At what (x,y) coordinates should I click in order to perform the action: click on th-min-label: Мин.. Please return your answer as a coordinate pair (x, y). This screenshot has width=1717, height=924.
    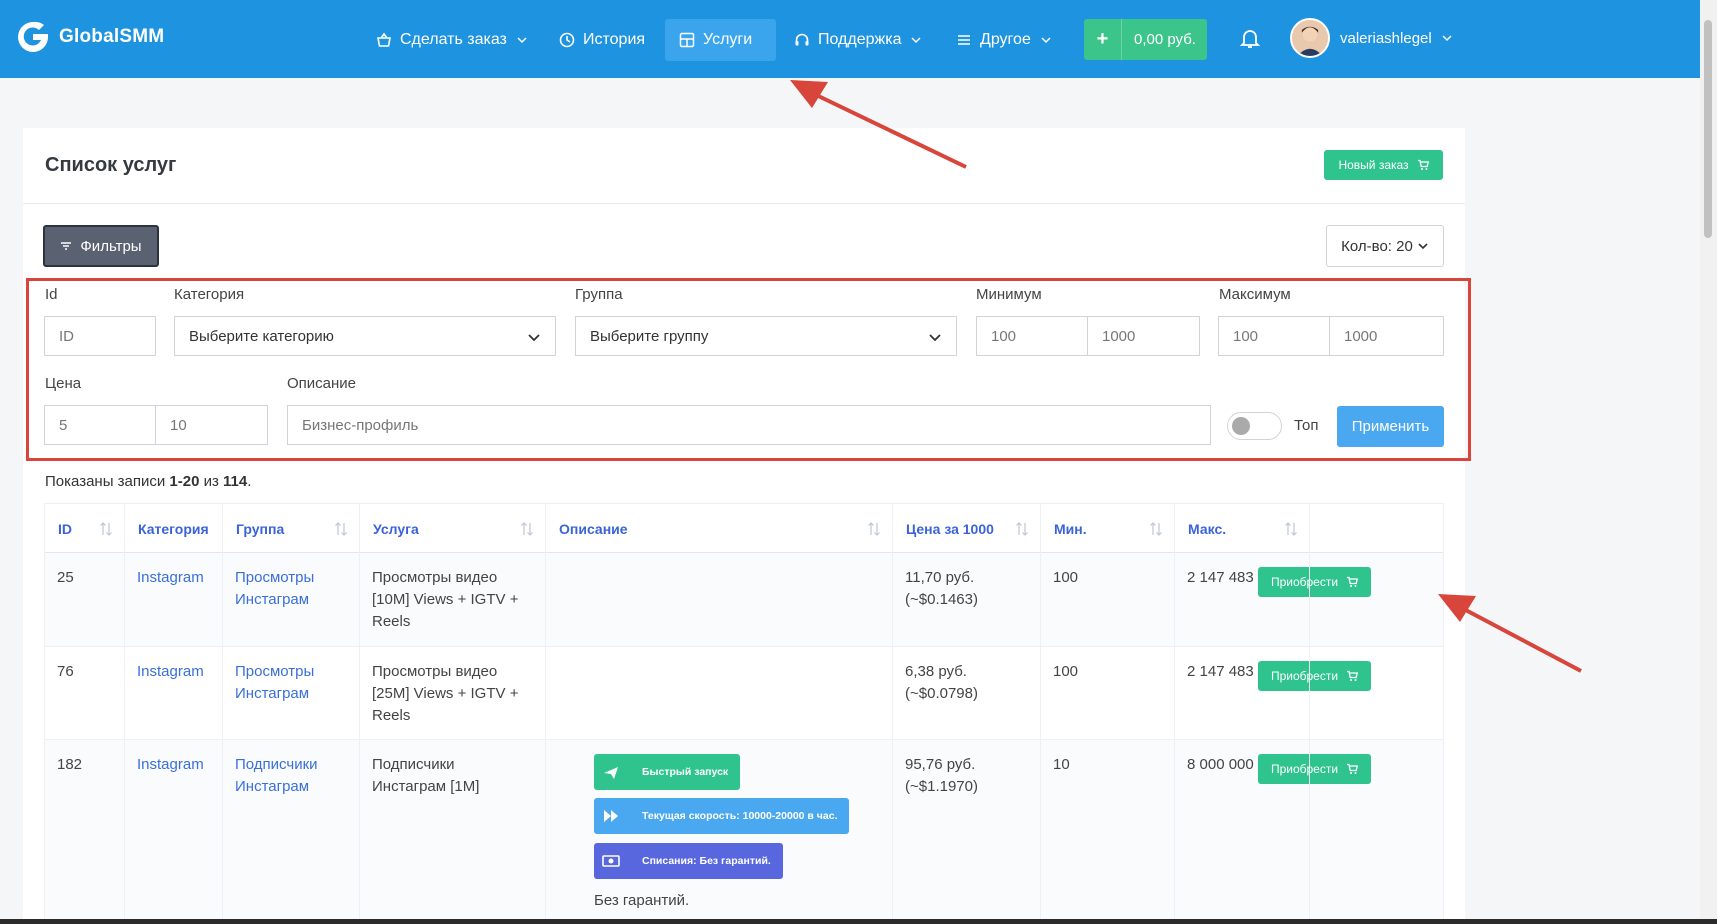
    Looking at the image, I should click on (1070, 529).